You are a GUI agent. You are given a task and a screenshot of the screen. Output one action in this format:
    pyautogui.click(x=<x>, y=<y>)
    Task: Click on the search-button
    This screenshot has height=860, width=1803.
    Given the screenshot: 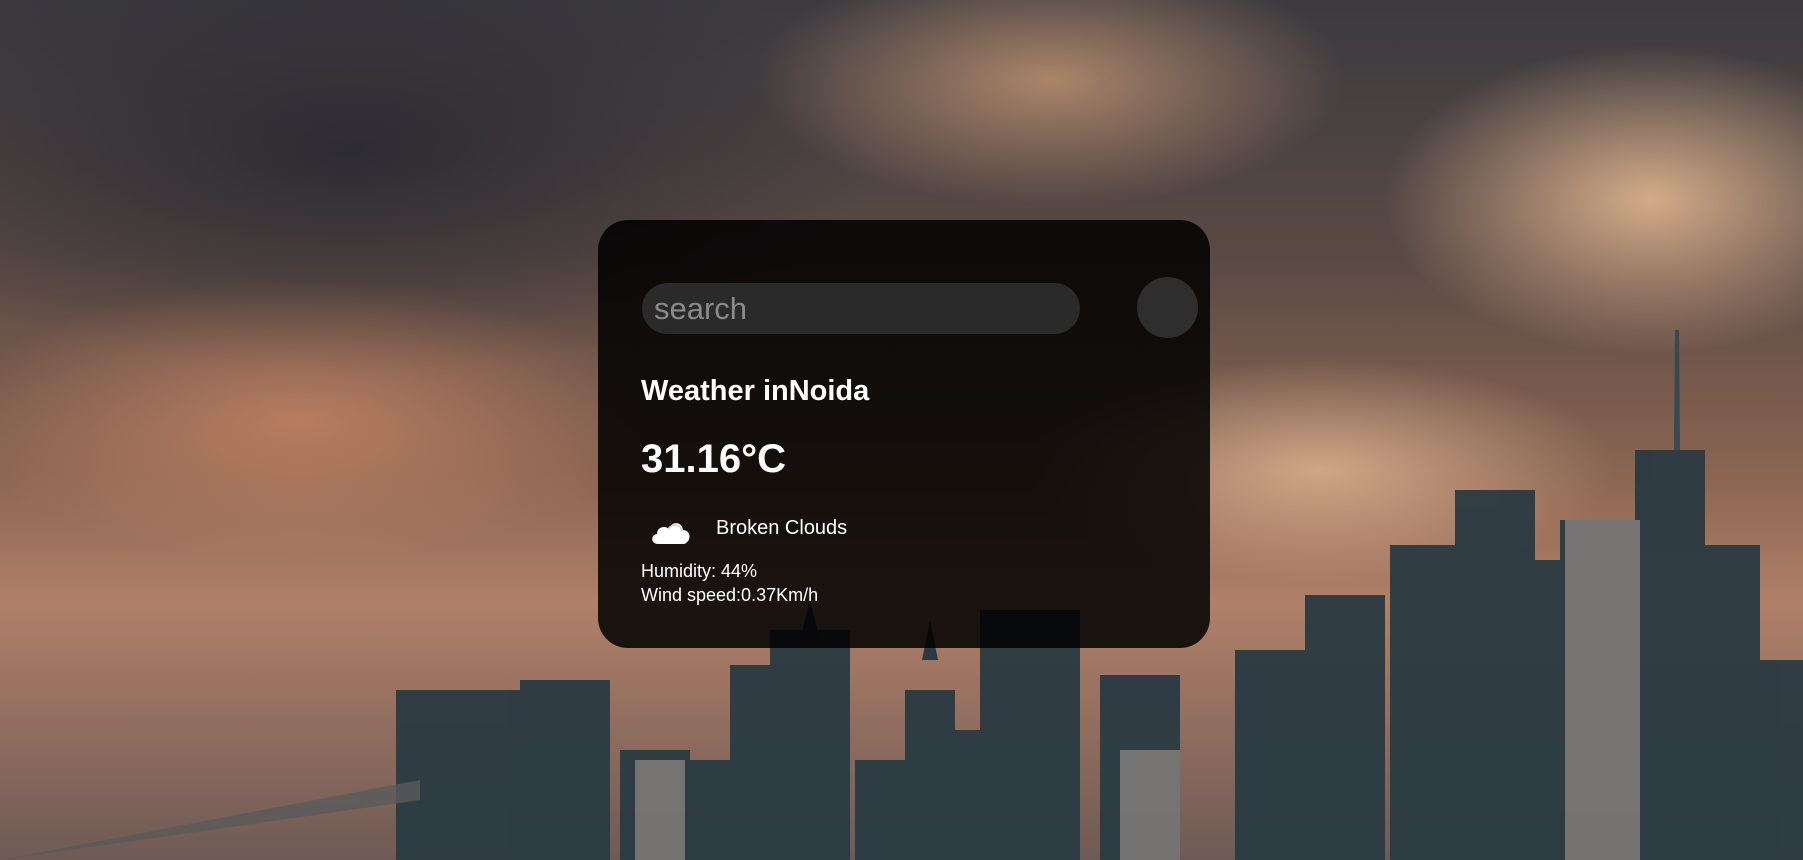 What is the action you would take?
    pyautogui.click(x=1167, y=307)
    